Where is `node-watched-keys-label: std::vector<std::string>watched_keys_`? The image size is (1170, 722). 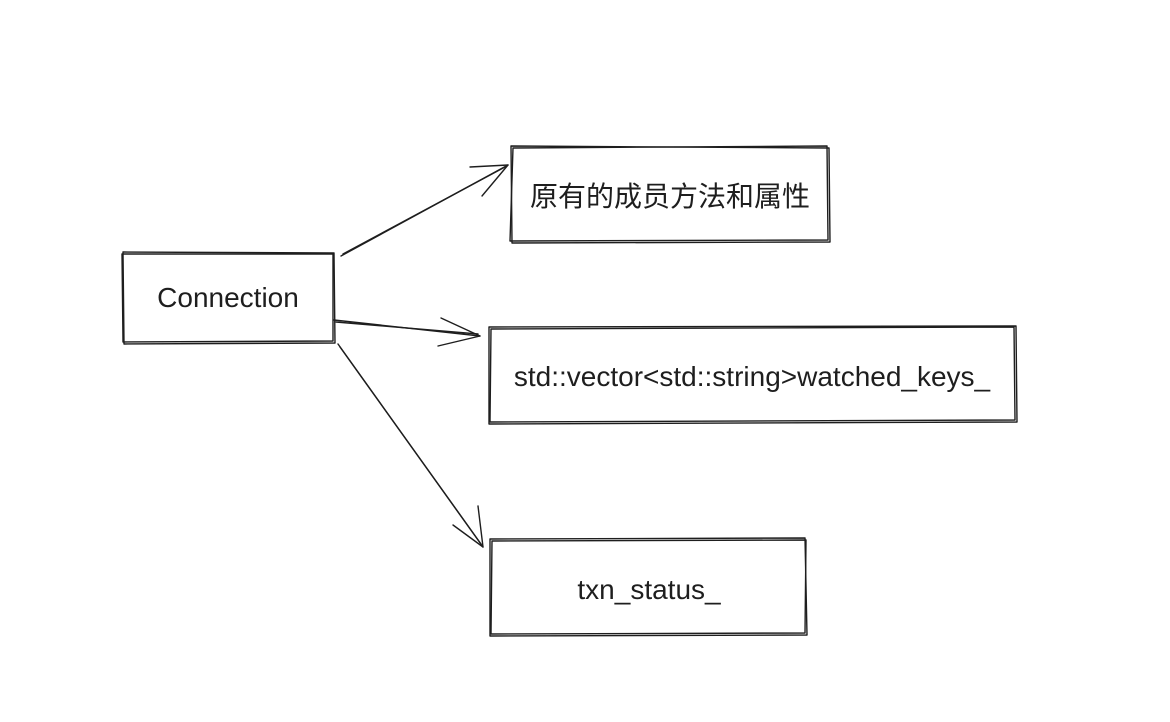 node-watched-keys-label: std::vector<std::string>watched_keys_ is located at coordinates (752, 376).